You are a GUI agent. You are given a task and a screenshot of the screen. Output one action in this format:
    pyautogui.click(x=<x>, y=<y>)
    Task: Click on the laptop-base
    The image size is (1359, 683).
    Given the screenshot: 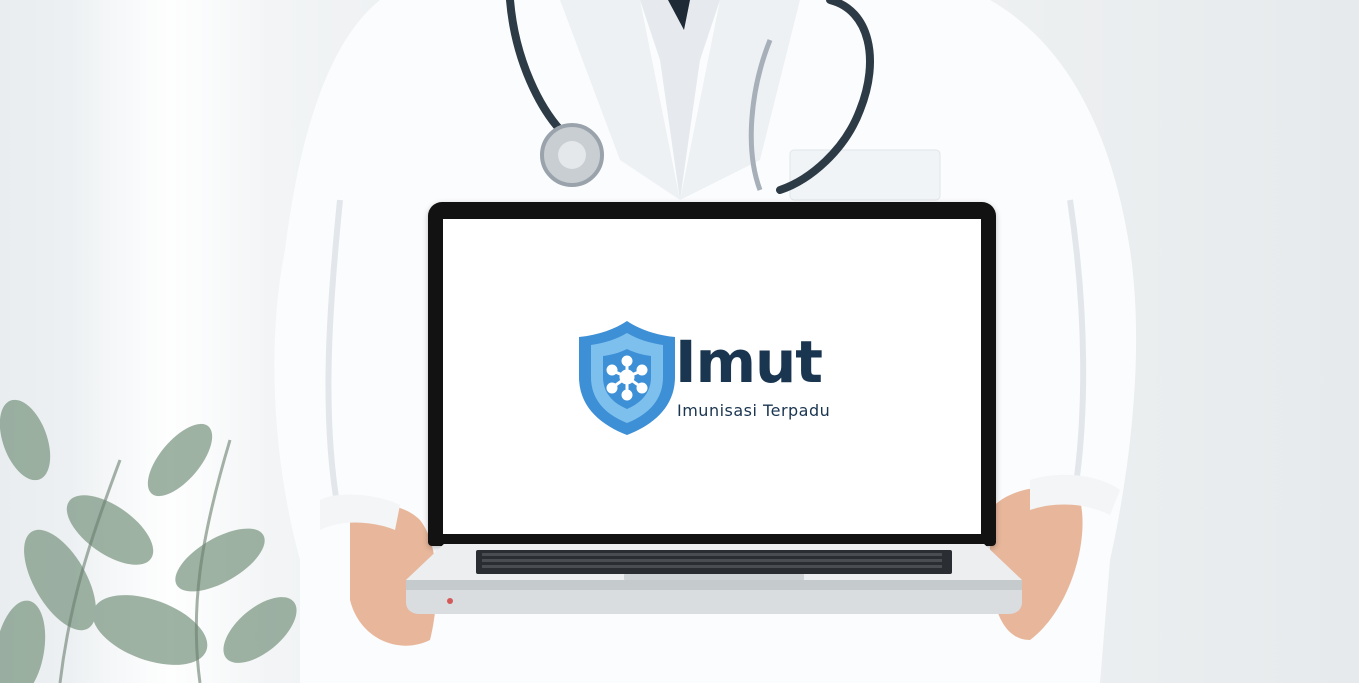 What is the action you would take?
    pyautogui.click(x=714, y=579)
    